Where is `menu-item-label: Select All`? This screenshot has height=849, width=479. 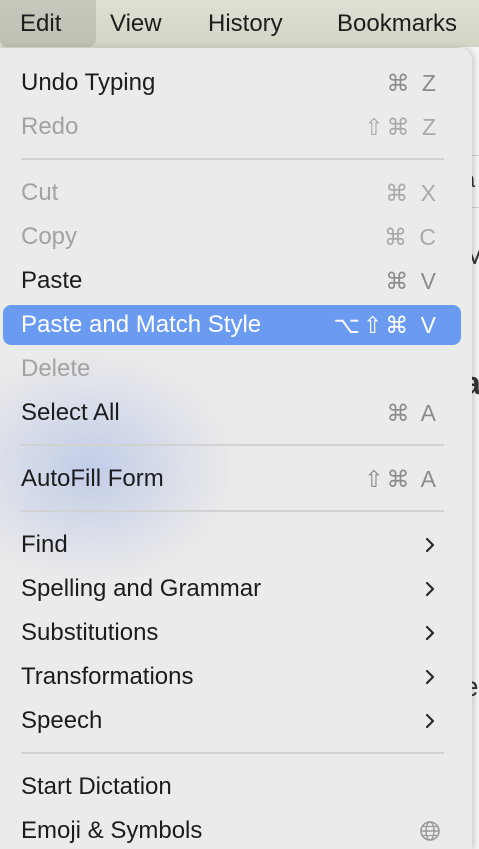 menu-item-label: Select All is located at coordinates (70, 412).